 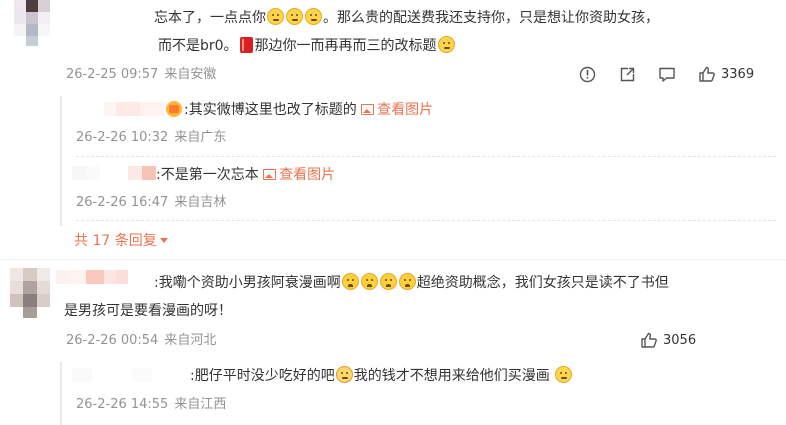 What do you see at coordinates (148, 311) in the screenshot?
I see `comment-text-line2: 是男孩可是要看漫画的呀！` at bounding box center [148, 311].